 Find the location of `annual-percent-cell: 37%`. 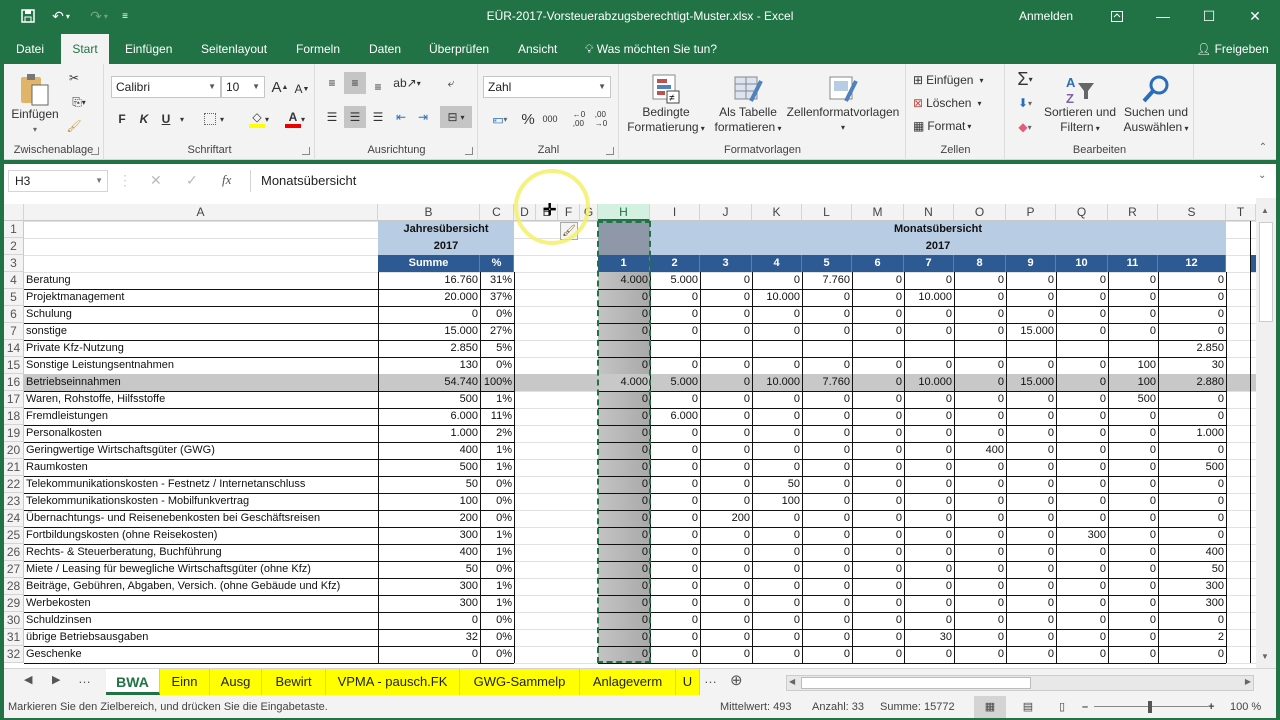

annual-percent-cell: 37% is located at coordinates (497, 297).